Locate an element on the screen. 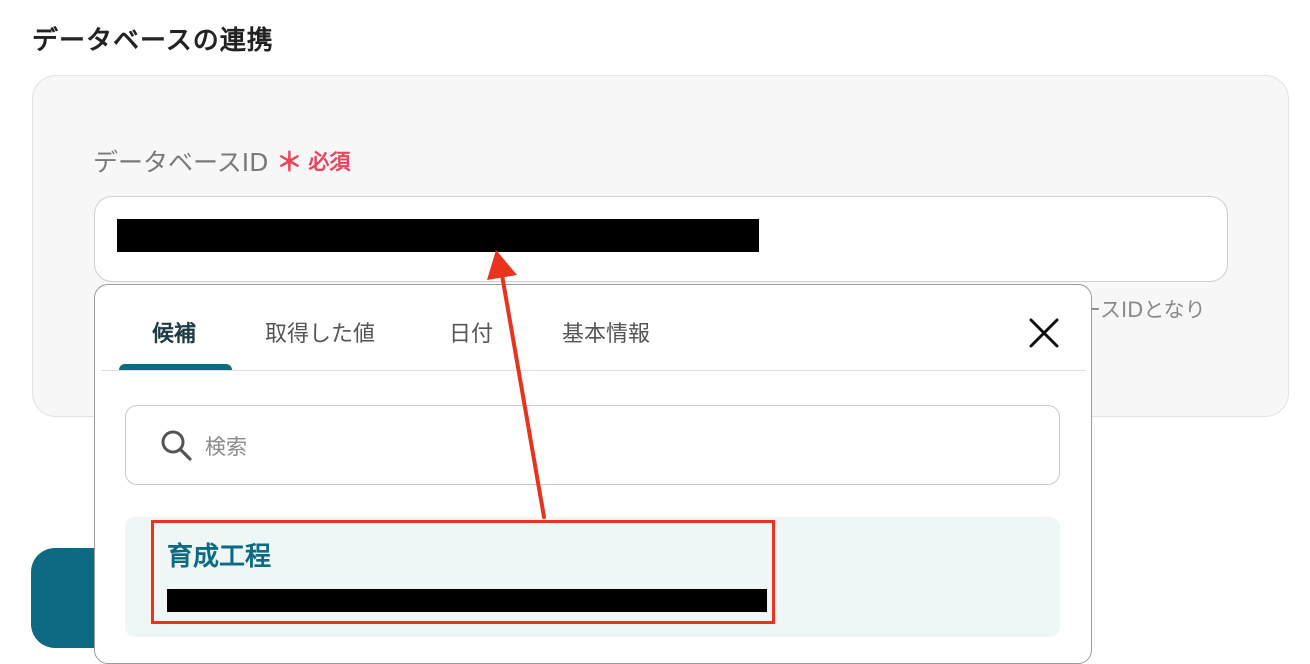 The height and width of the screenshot is (664, 1310). section-title: データベースの連携 is located at coordinates (153, 41).